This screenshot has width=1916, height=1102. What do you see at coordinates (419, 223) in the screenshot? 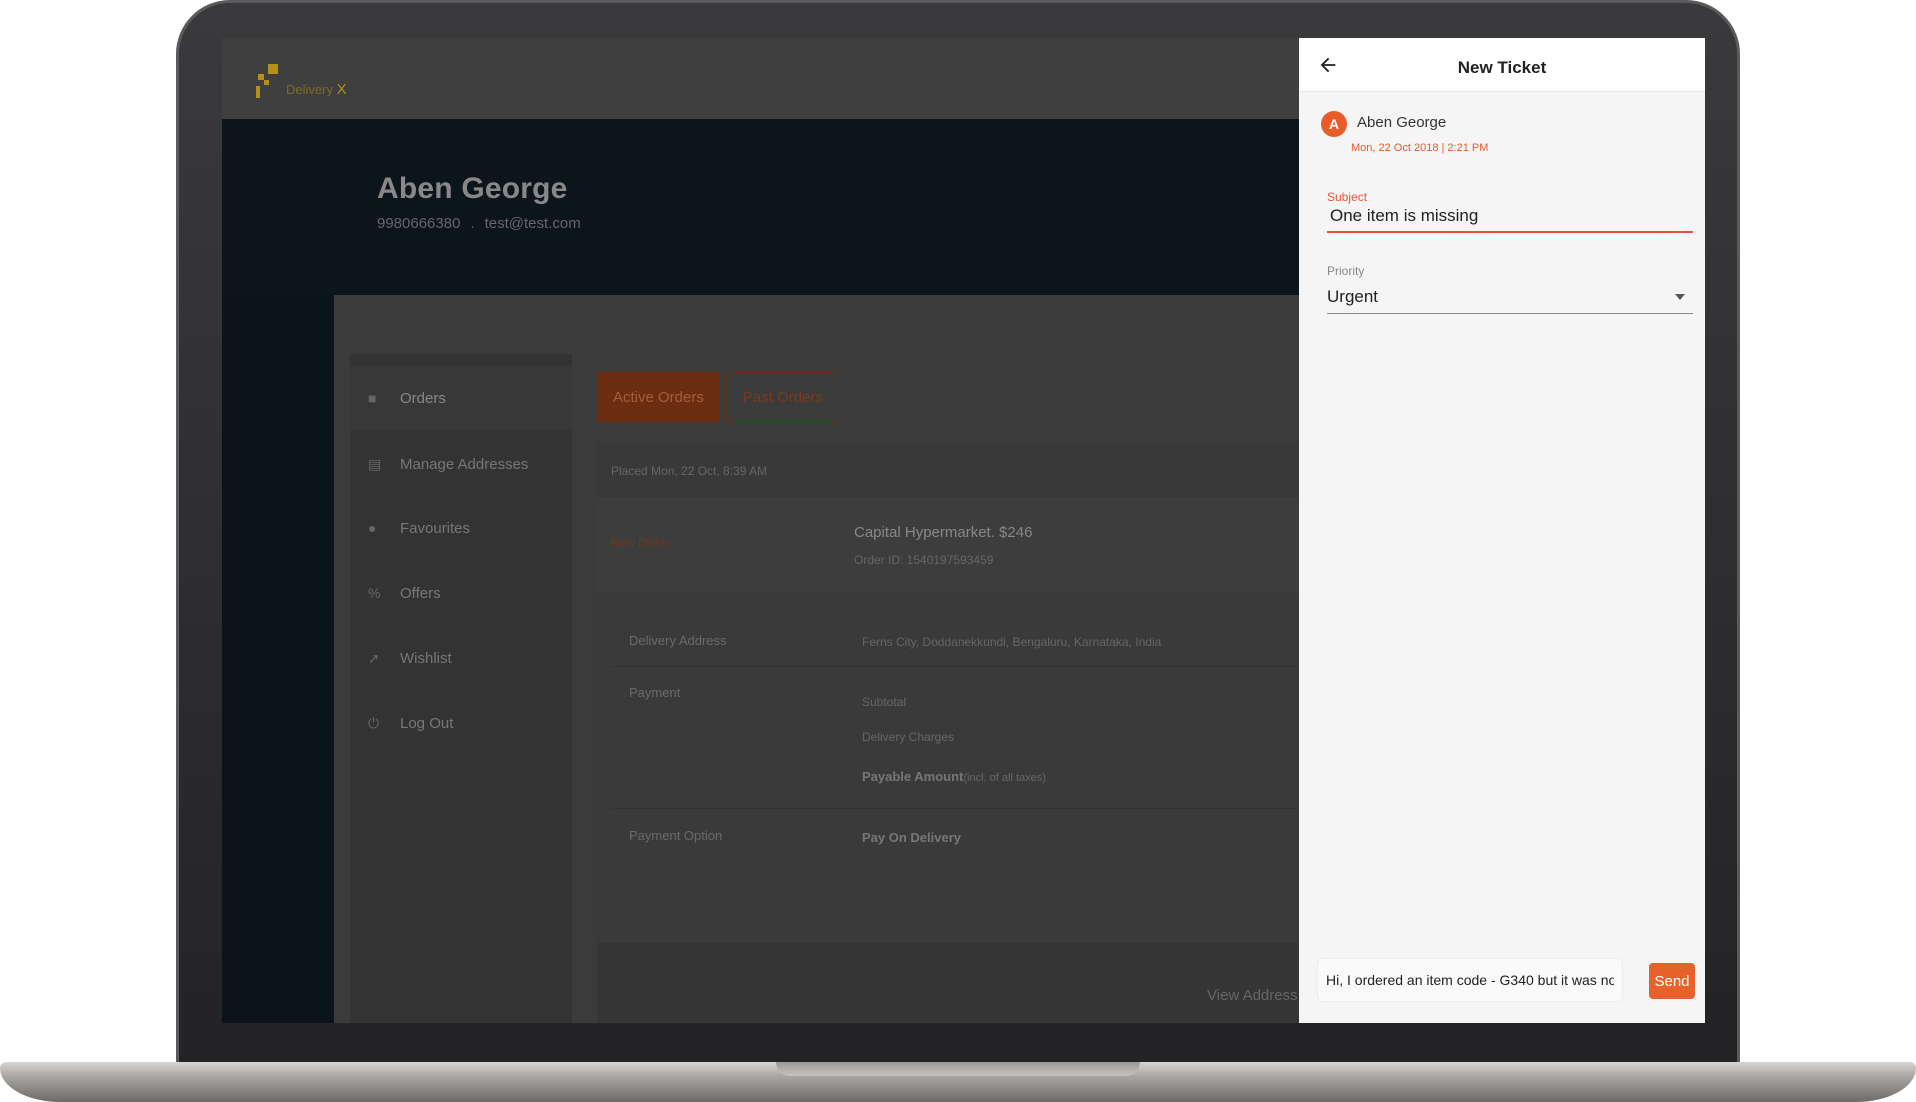
I see `profile-phone: 9980666380` at bounding box center [419, 223].